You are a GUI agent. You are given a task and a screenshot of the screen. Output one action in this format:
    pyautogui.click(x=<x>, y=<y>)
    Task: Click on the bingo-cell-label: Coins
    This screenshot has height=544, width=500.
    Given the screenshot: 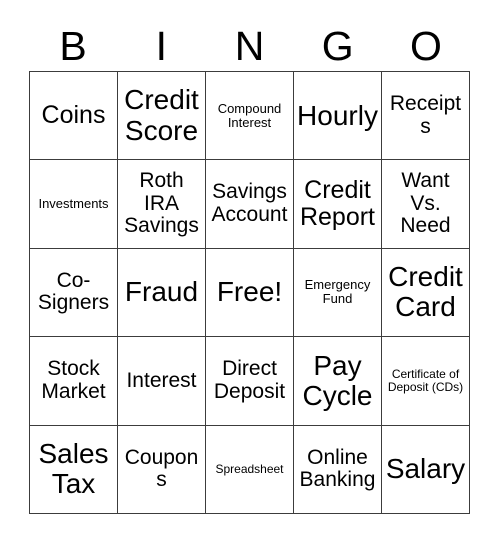 What is the action you would take?
    pyautogui.click(x=73, y=115)
    